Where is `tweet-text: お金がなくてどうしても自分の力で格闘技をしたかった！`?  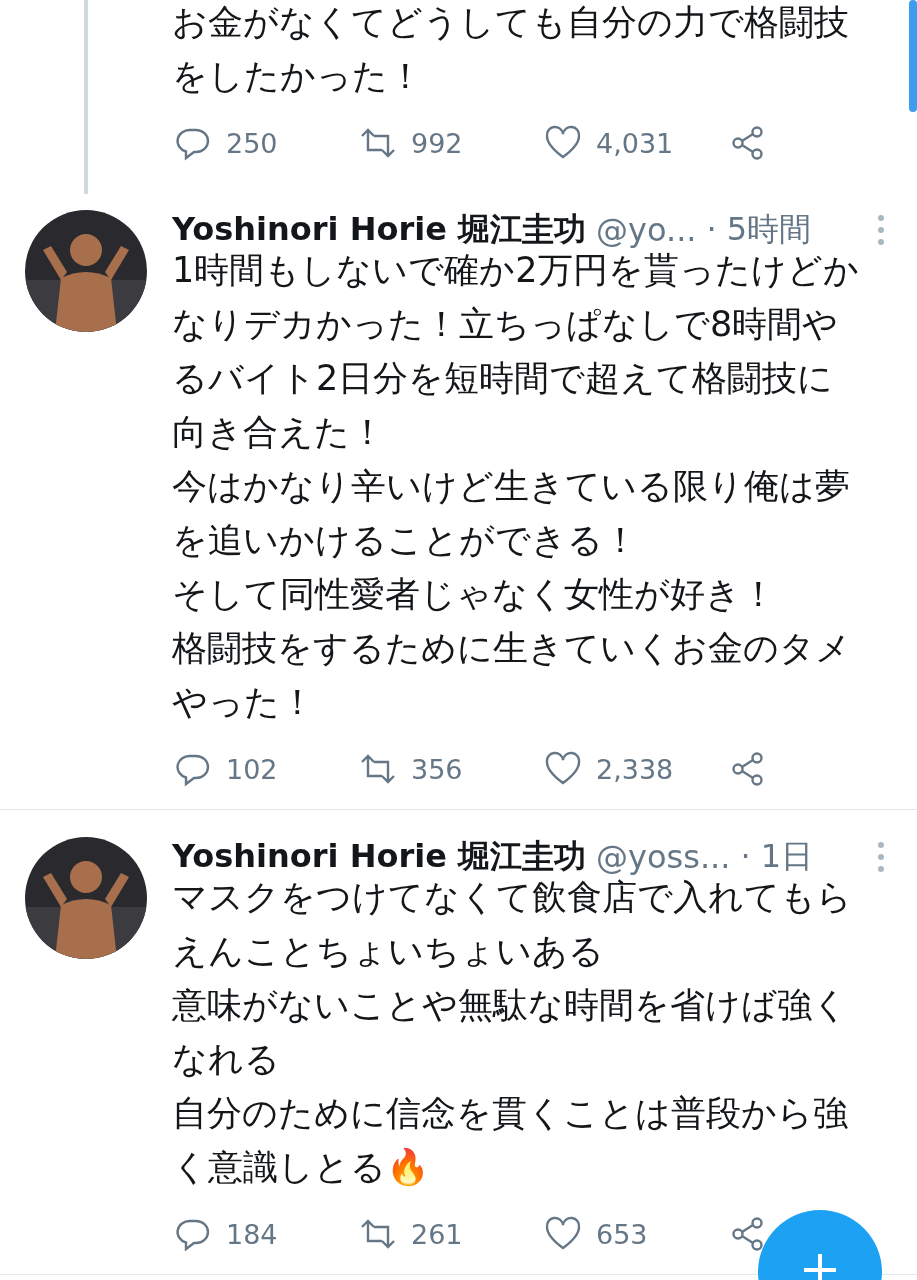
tweet-text: お金がなくてどうしても自分の力で格闘技をしたかった！ is located at coordinates (510, 49).